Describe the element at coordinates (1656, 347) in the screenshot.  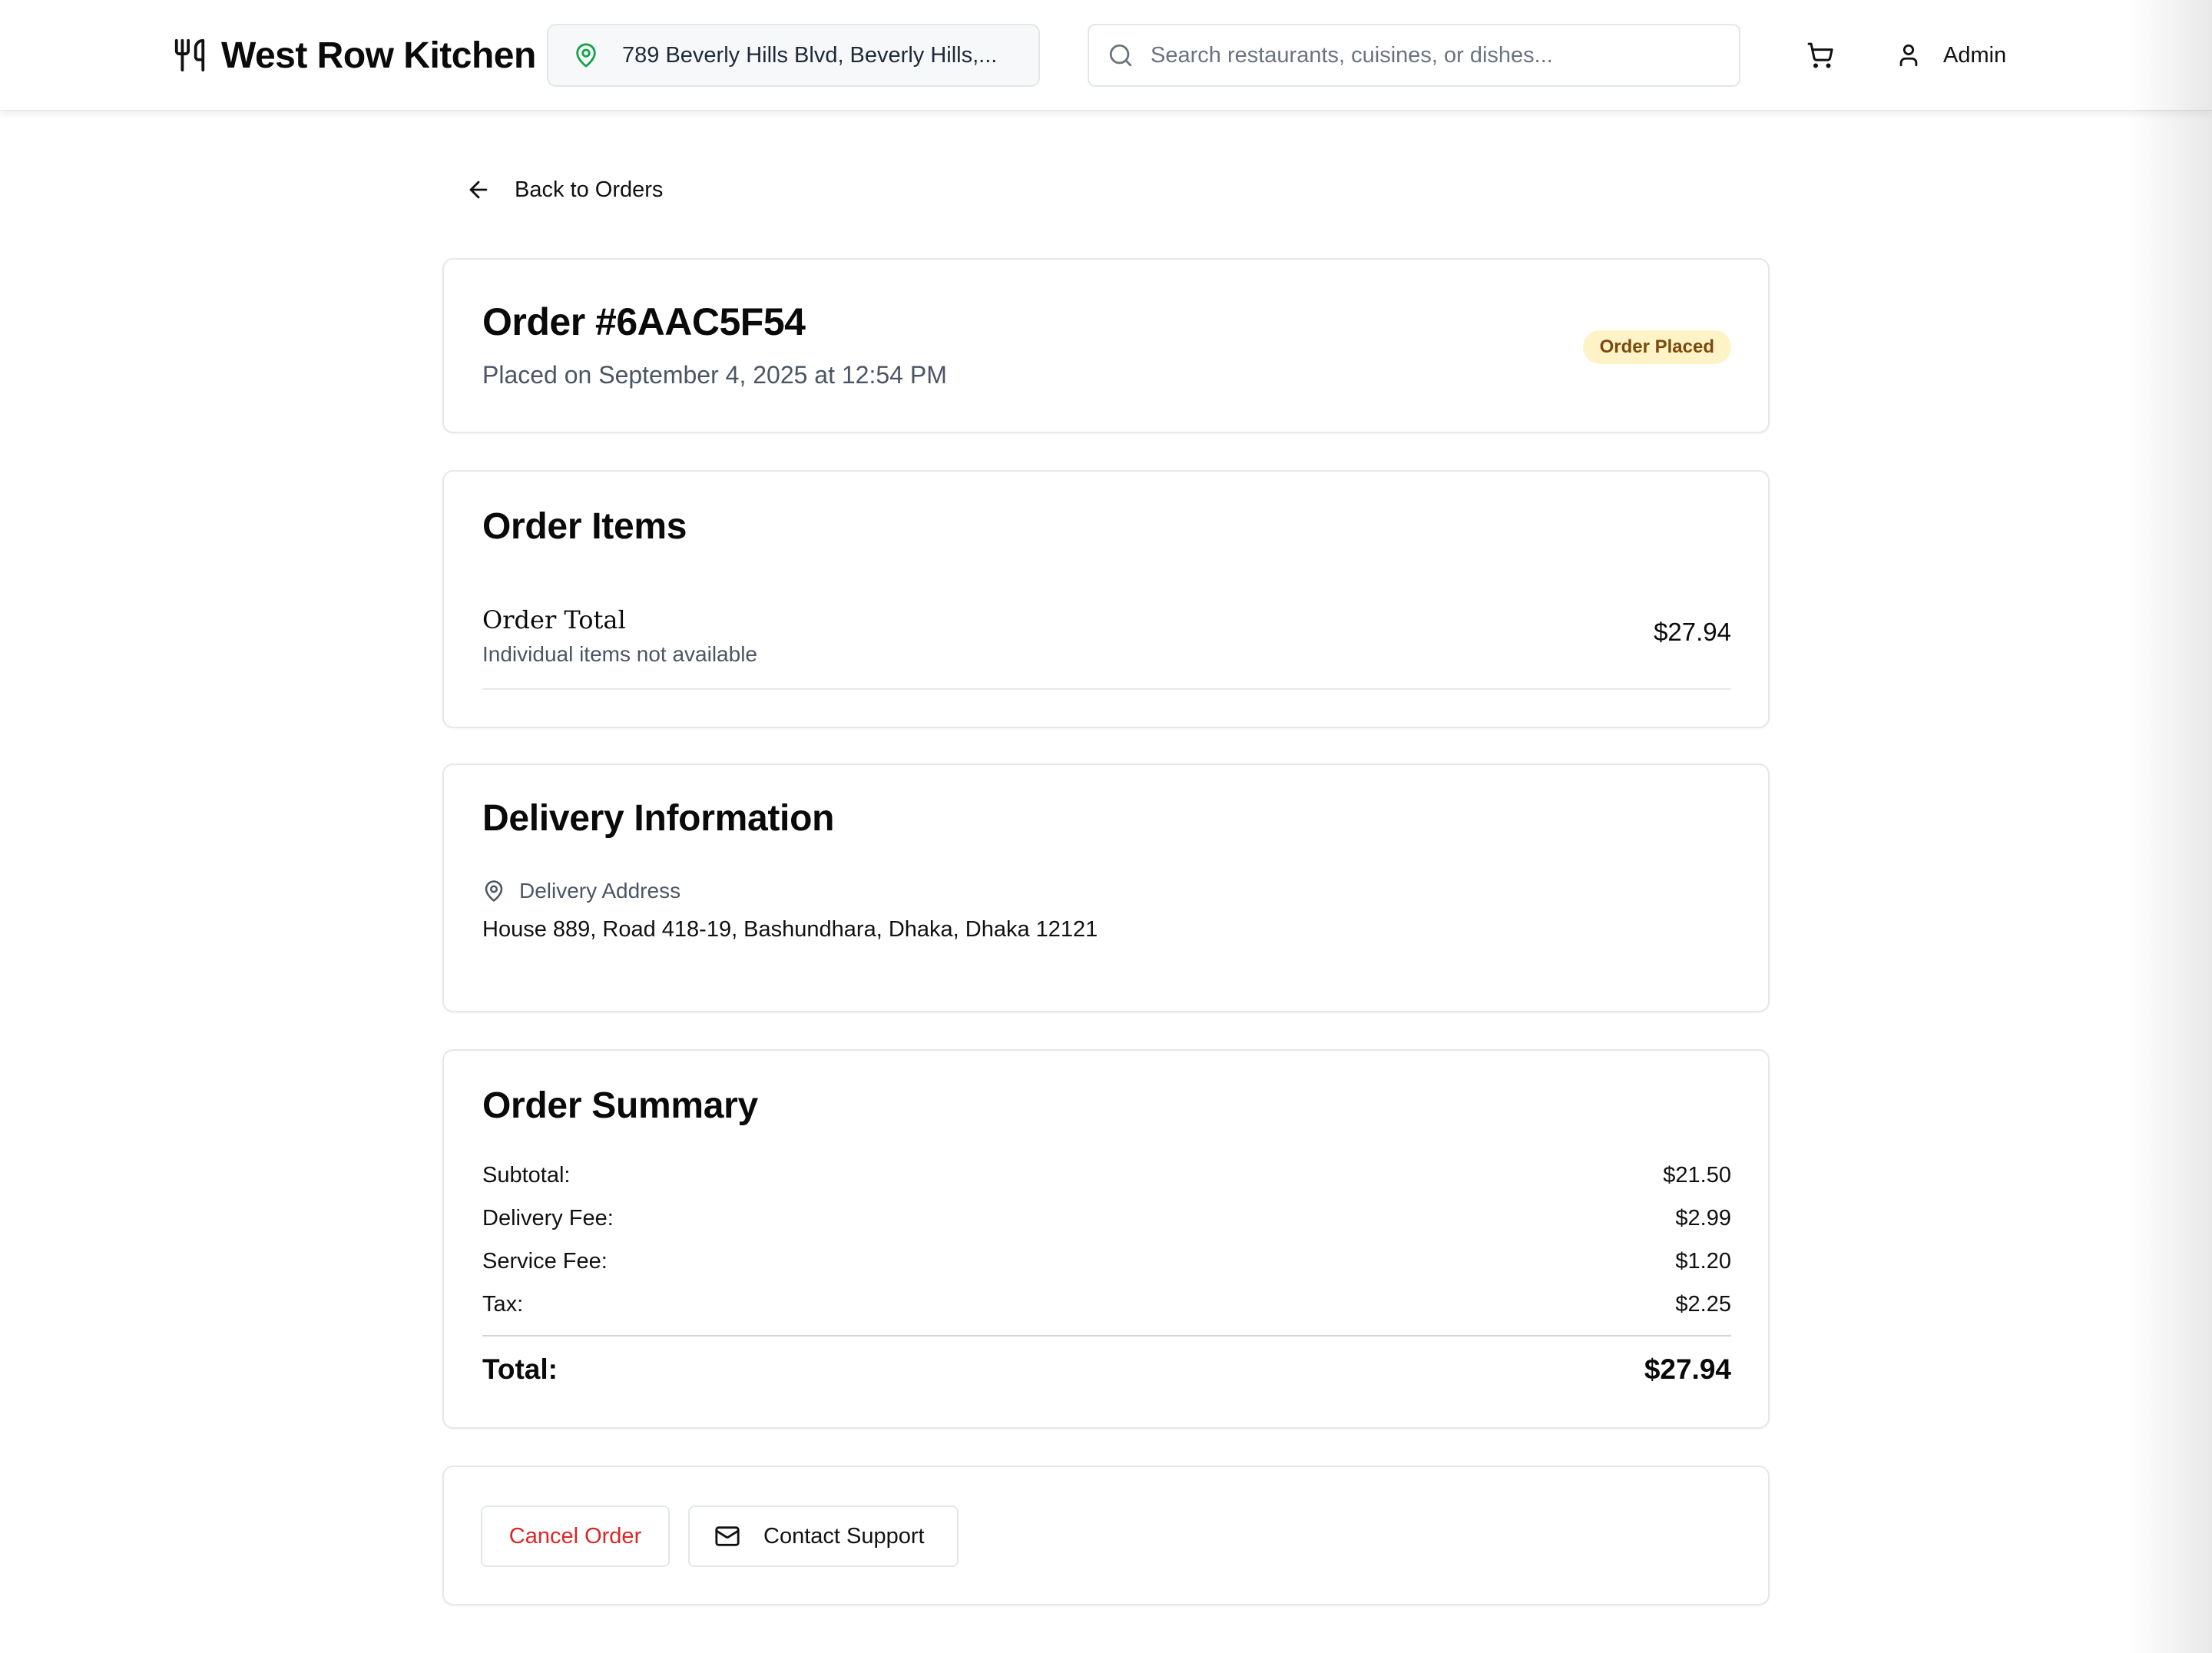
I see `status-badge: Order Placed` at that location.